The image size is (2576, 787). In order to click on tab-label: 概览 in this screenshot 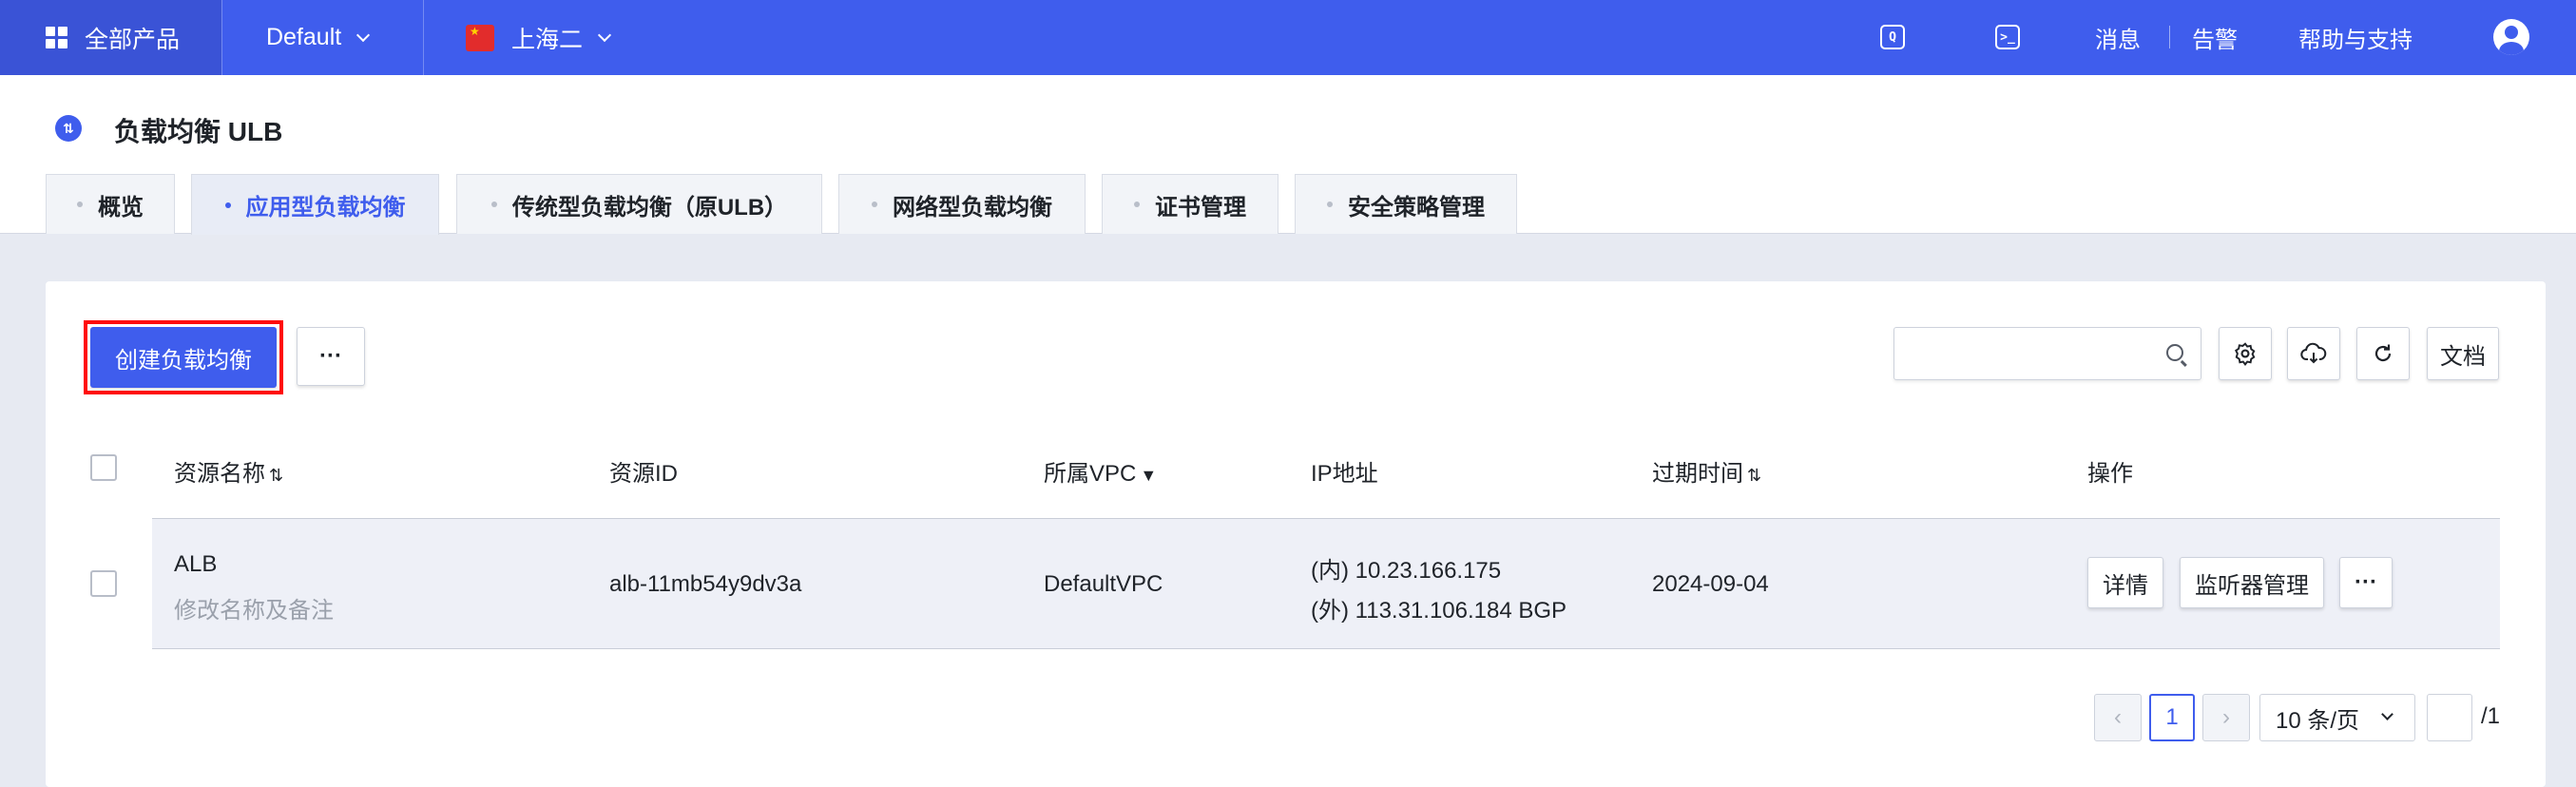, I will do `click(121, 207)`.